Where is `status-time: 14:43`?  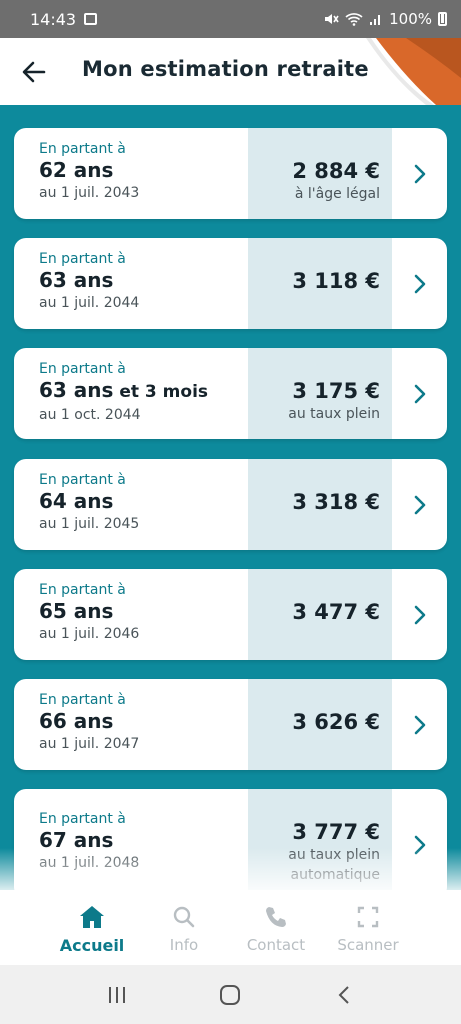
status-time: 14:43 is located at coordinates (53, 19).